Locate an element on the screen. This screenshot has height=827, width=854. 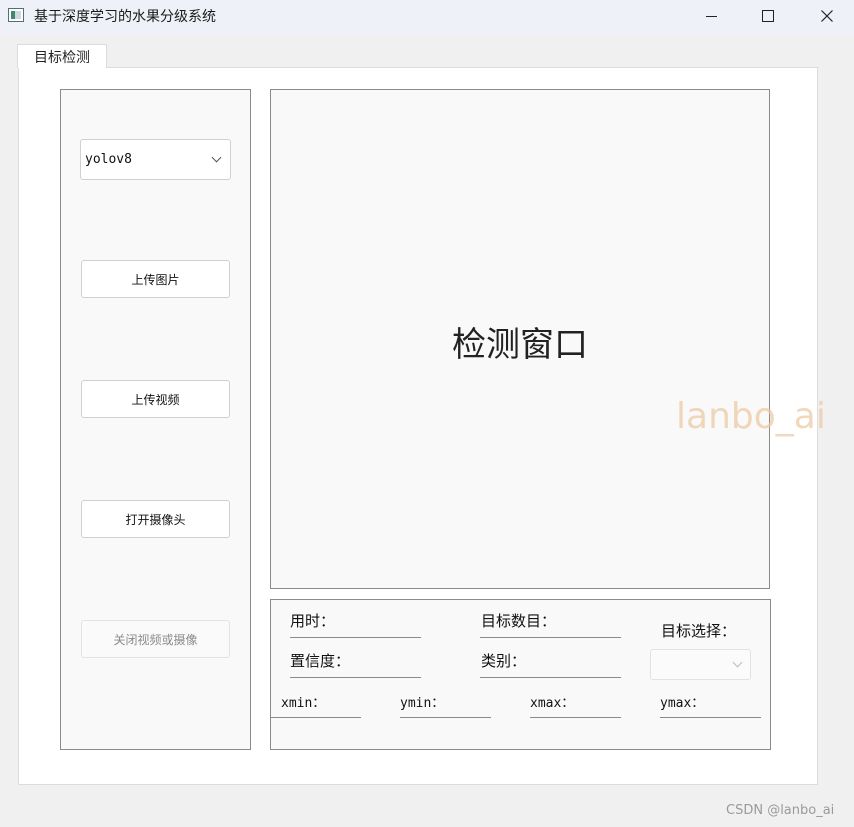
model-select-value: yolov8 is located at coordinates (108, 159).